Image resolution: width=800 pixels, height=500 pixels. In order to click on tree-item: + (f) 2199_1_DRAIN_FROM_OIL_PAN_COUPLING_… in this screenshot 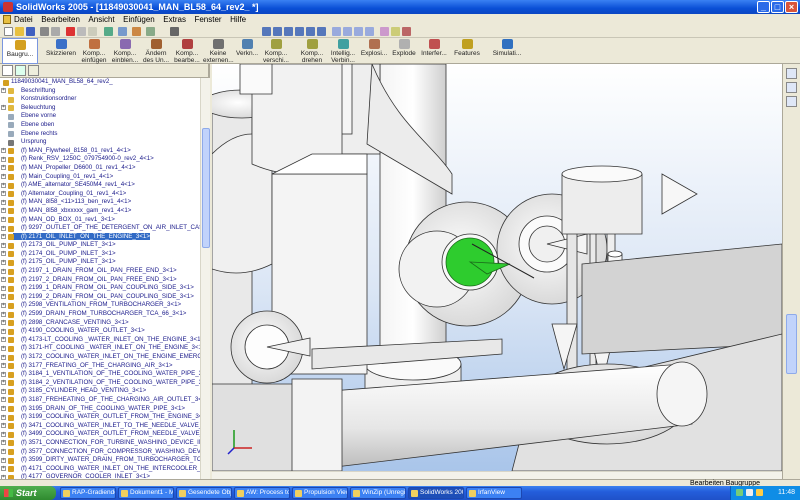, I will do `click(100, 288)`.